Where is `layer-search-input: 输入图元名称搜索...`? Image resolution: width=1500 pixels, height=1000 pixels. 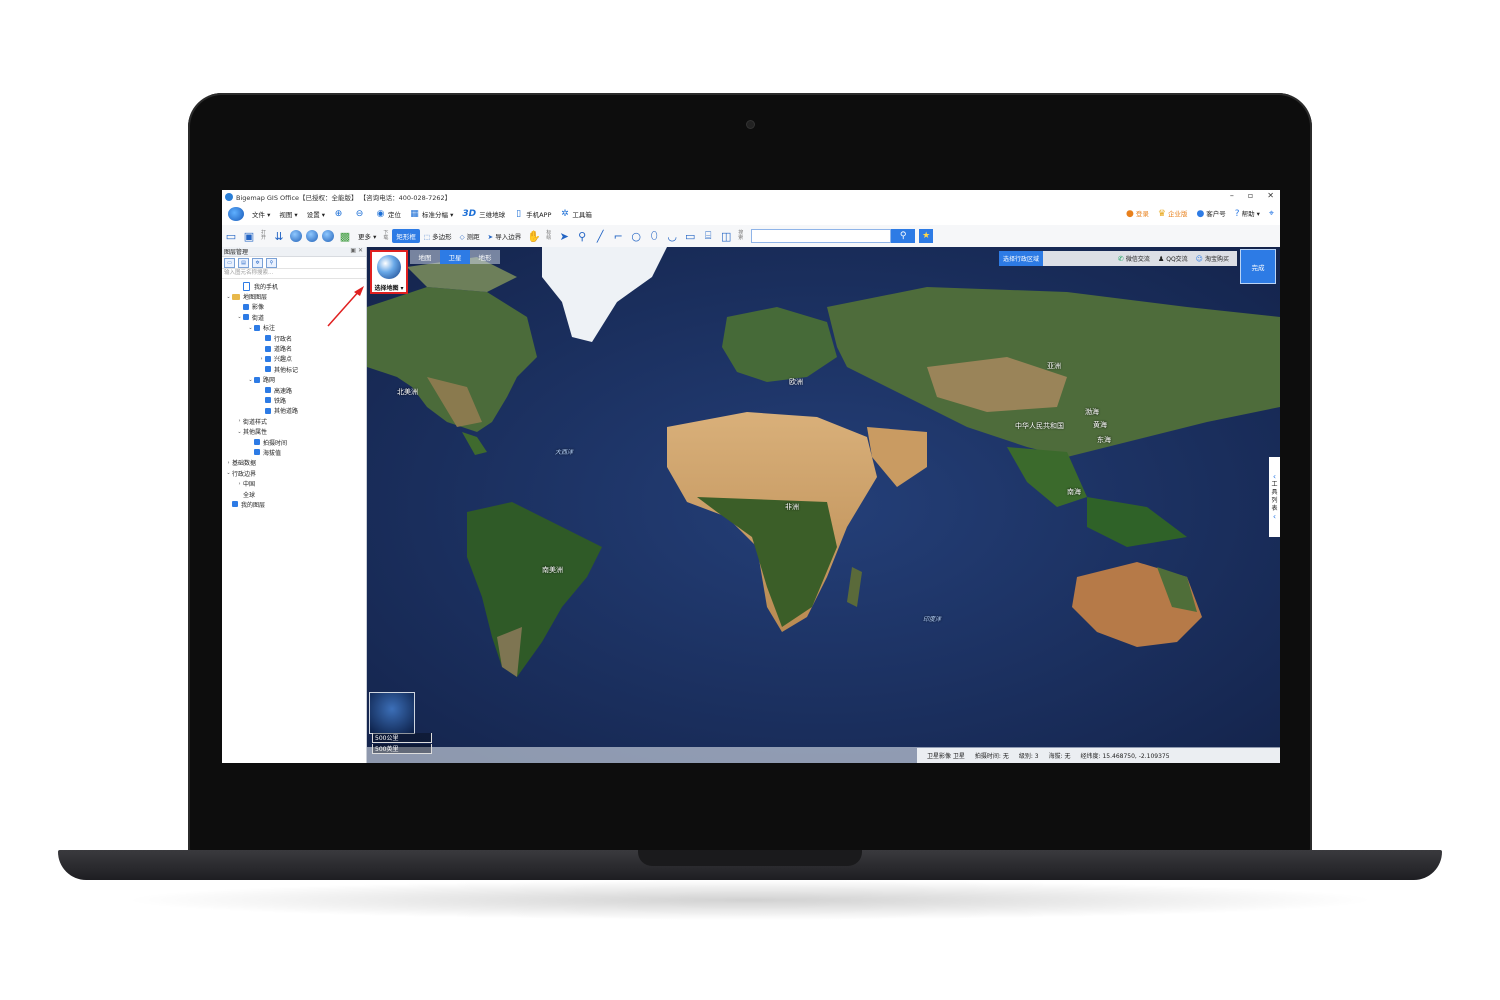 layer-search-input: 输入图元名称搜索... is located at coordinates (294, 274).